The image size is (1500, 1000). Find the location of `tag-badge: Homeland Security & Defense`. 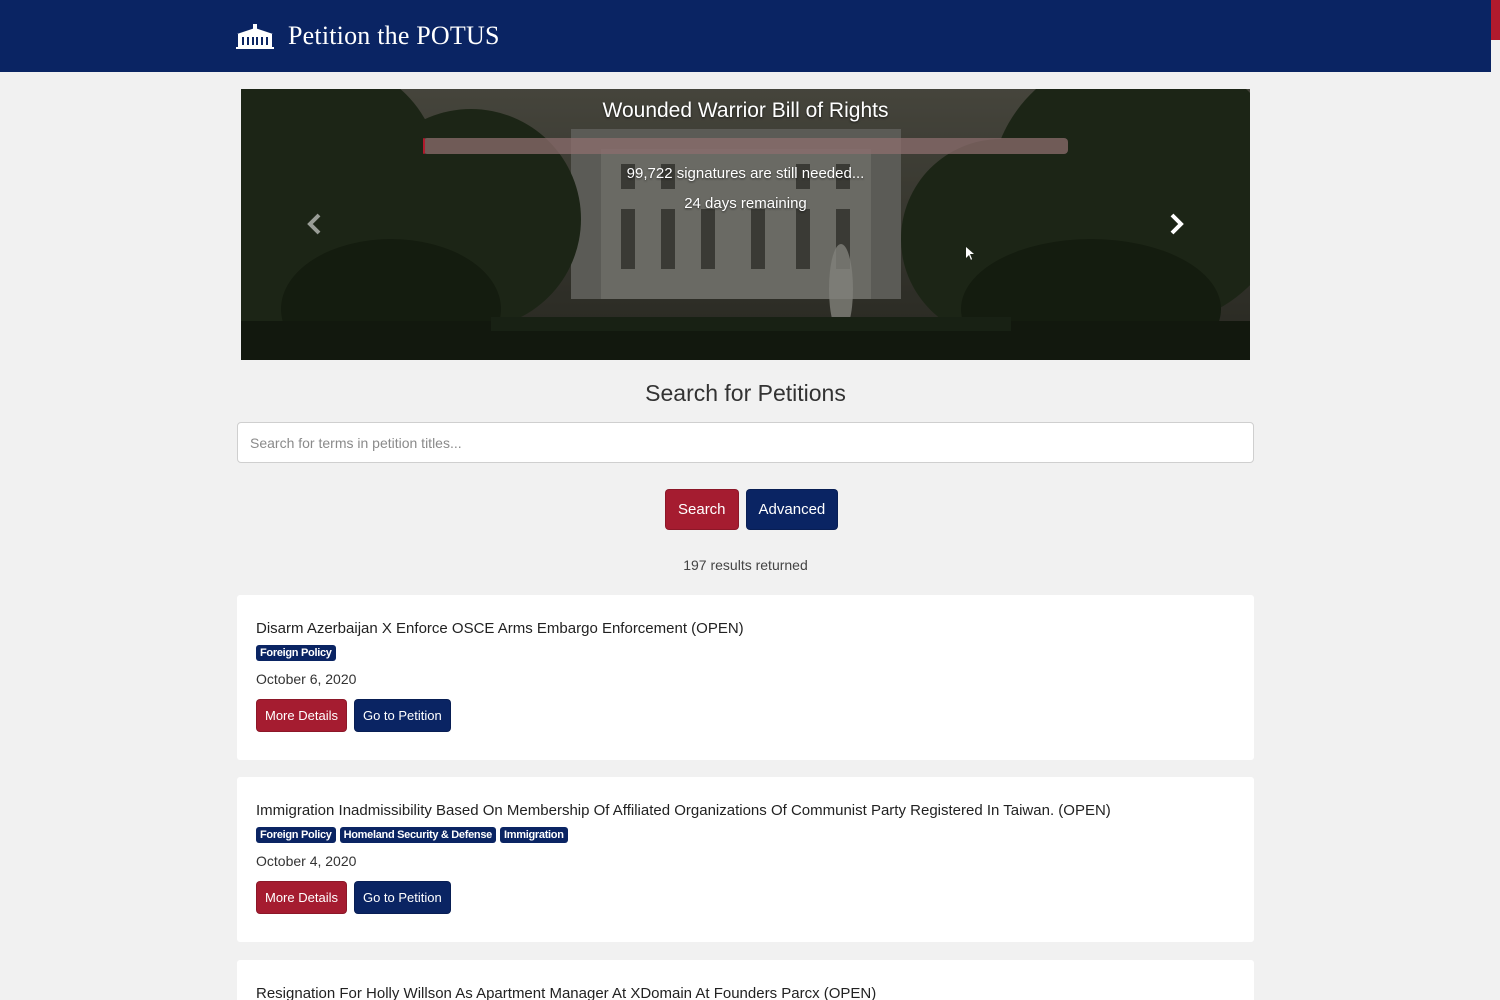

tag-badge: Homeland Security & Defense is located at coordinates (417, 835).